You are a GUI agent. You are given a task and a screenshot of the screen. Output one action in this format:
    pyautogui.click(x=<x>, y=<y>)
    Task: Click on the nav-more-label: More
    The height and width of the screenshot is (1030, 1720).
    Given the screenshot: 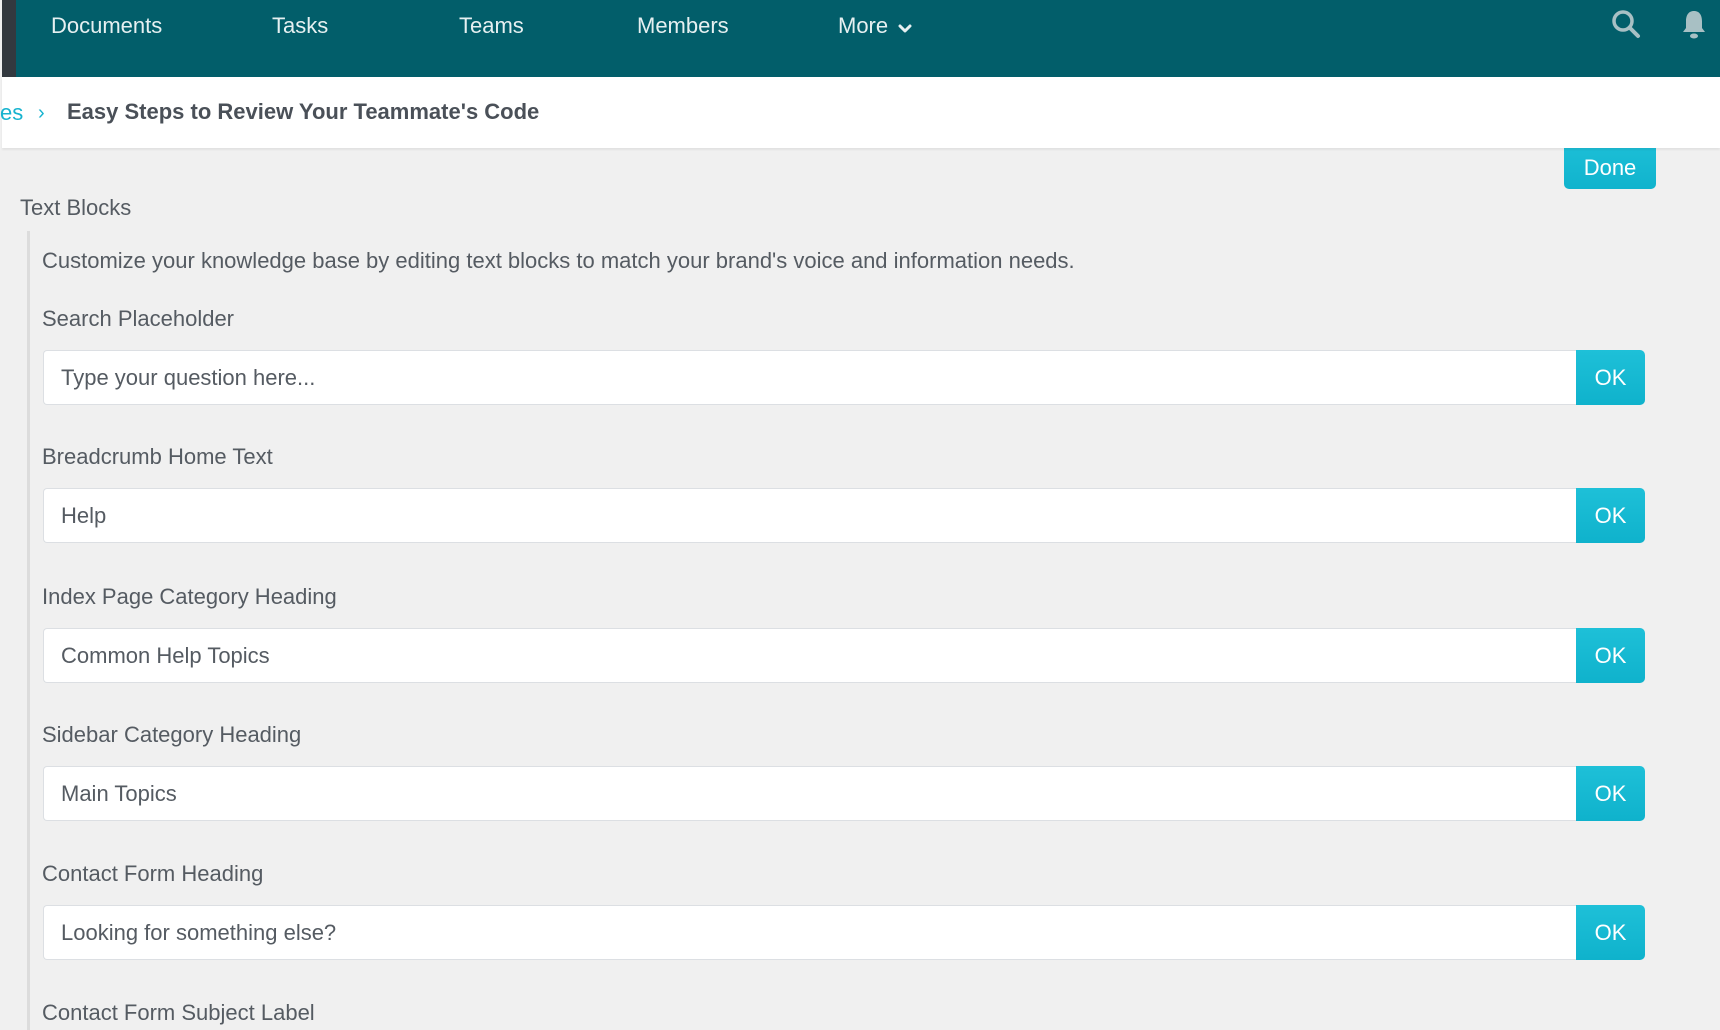 What is the action you would take?
    pyautogui.click(x=863, y=25)
    